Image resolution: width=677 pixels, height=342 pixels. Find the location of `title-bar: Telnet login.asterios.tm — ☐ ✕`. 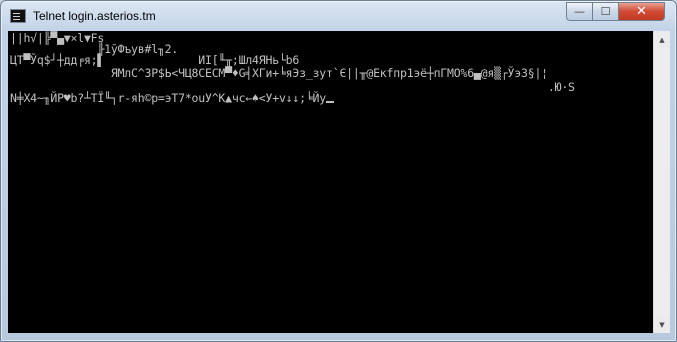

title-bar: Telnet login.asterios.tm — ☐ ✕ is located at coordinates (338, 16).